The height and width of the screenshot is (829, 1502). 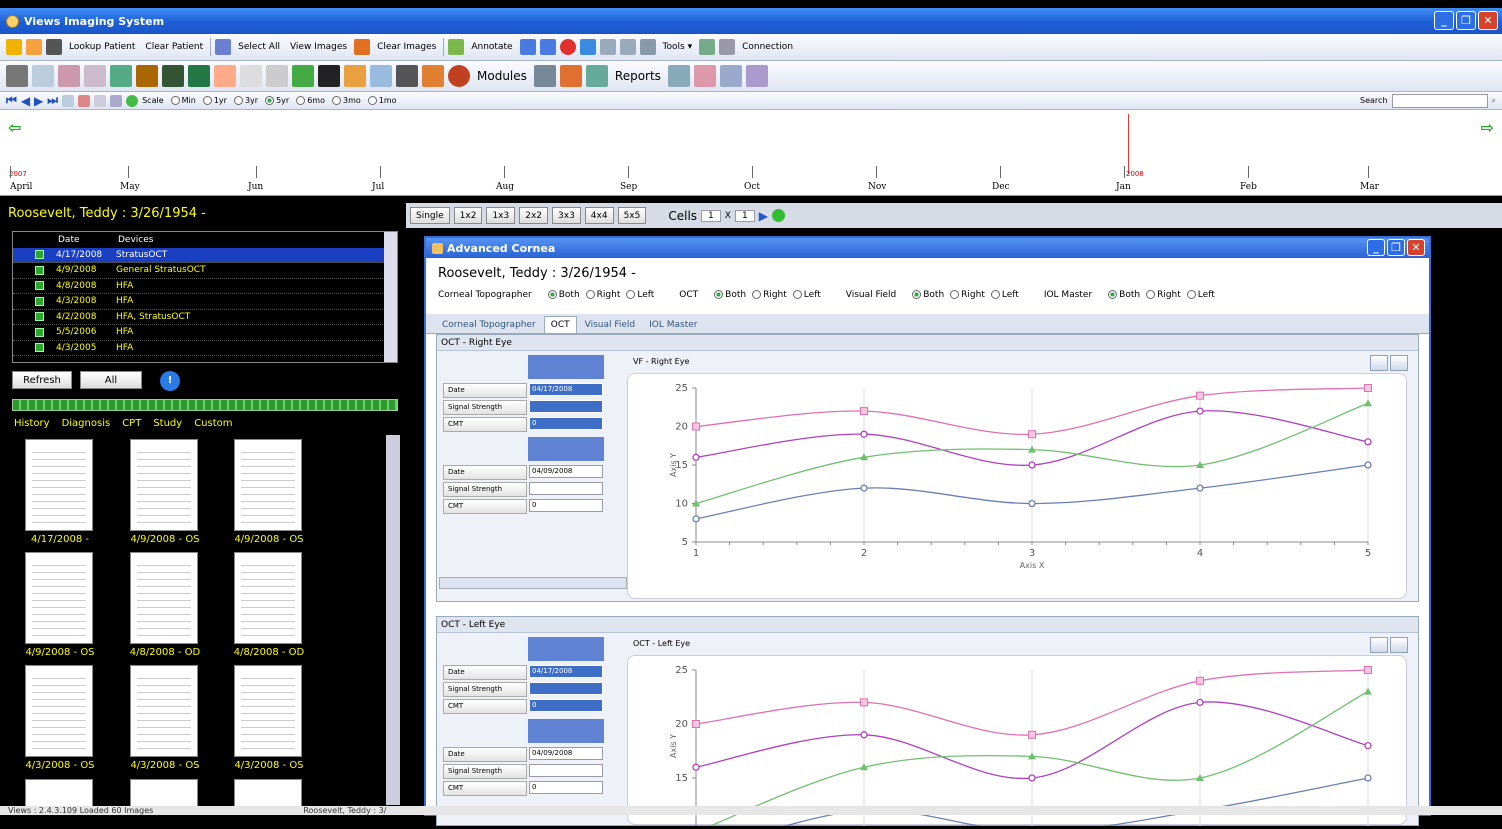 I want to click on connection-button: Connection, so click(x=767, y=47).